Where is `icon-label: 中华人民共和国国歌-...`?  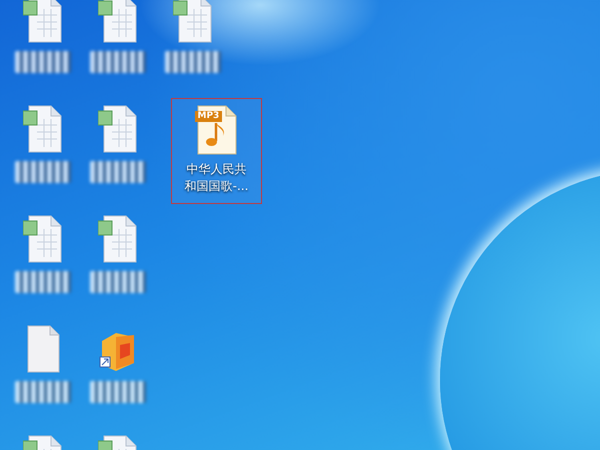
icon-label: 中华人民共和国国歌-... is located at coordinates (217, 178).